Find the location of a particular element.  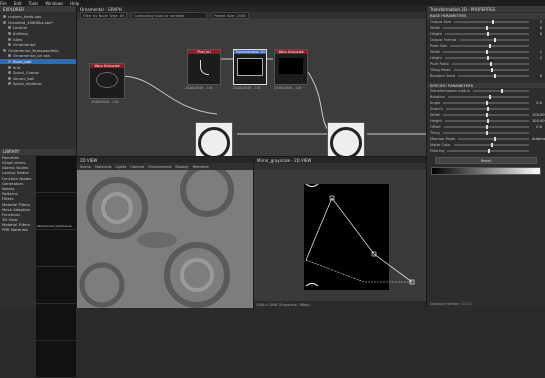

property-value: Automatic is located at coordinates (538, 139).